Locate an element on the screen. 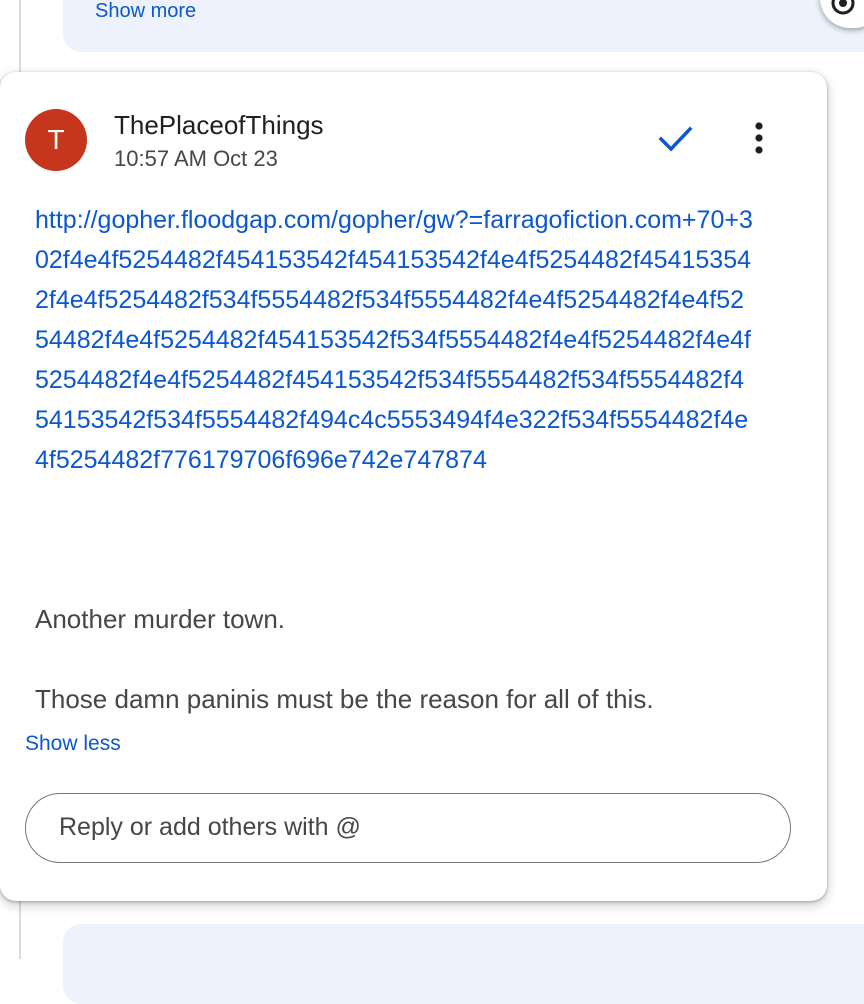  comment-author: ThePlaceofThings is located at coordinates (219, 125).